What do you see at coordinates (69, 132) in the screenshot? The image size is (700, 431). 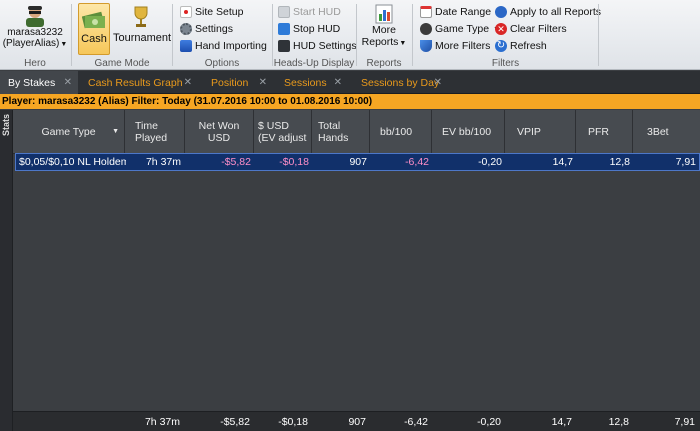 I see `column-header-game-type: Game Type ▼` at bounding box center [69, 132].